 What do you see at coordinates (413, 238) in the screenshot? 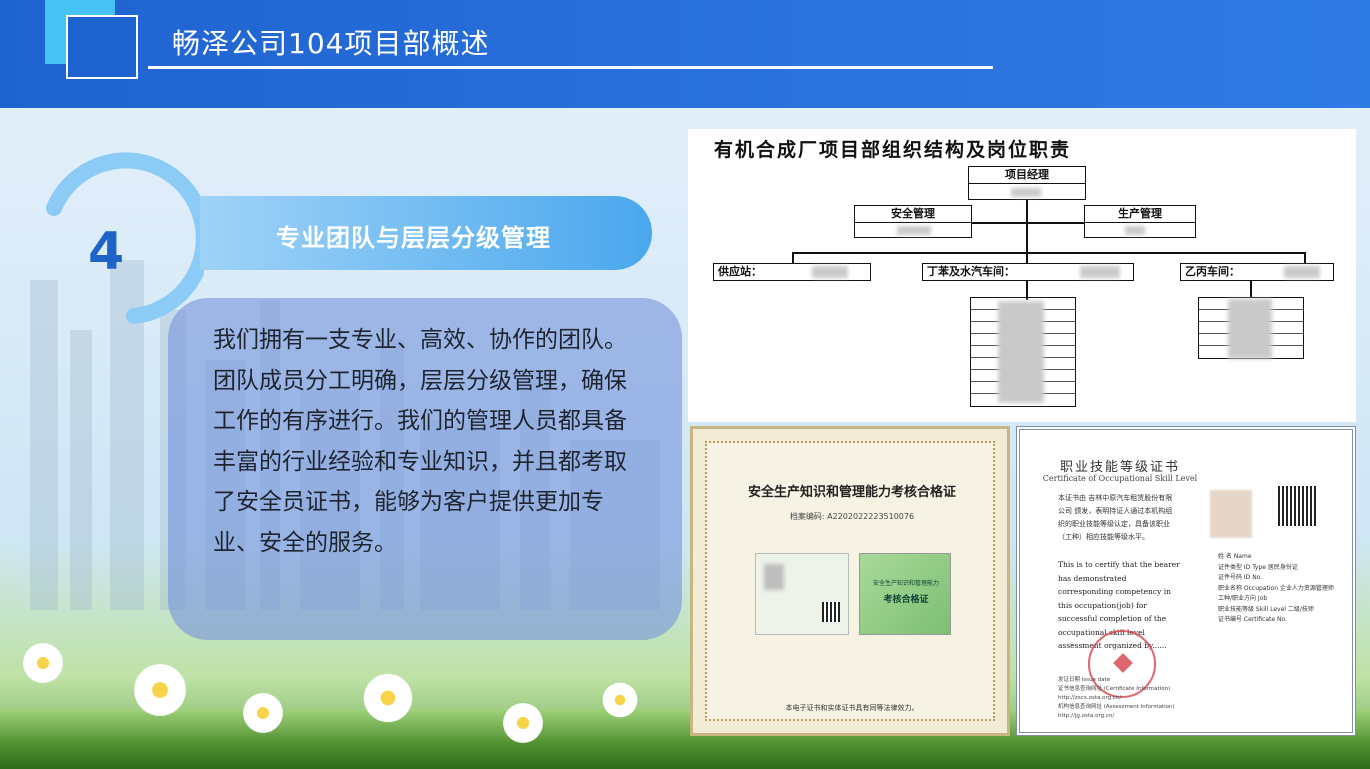
I see `section-heading: 专业团队与层层分级管理` at bounding box center [413, 238].